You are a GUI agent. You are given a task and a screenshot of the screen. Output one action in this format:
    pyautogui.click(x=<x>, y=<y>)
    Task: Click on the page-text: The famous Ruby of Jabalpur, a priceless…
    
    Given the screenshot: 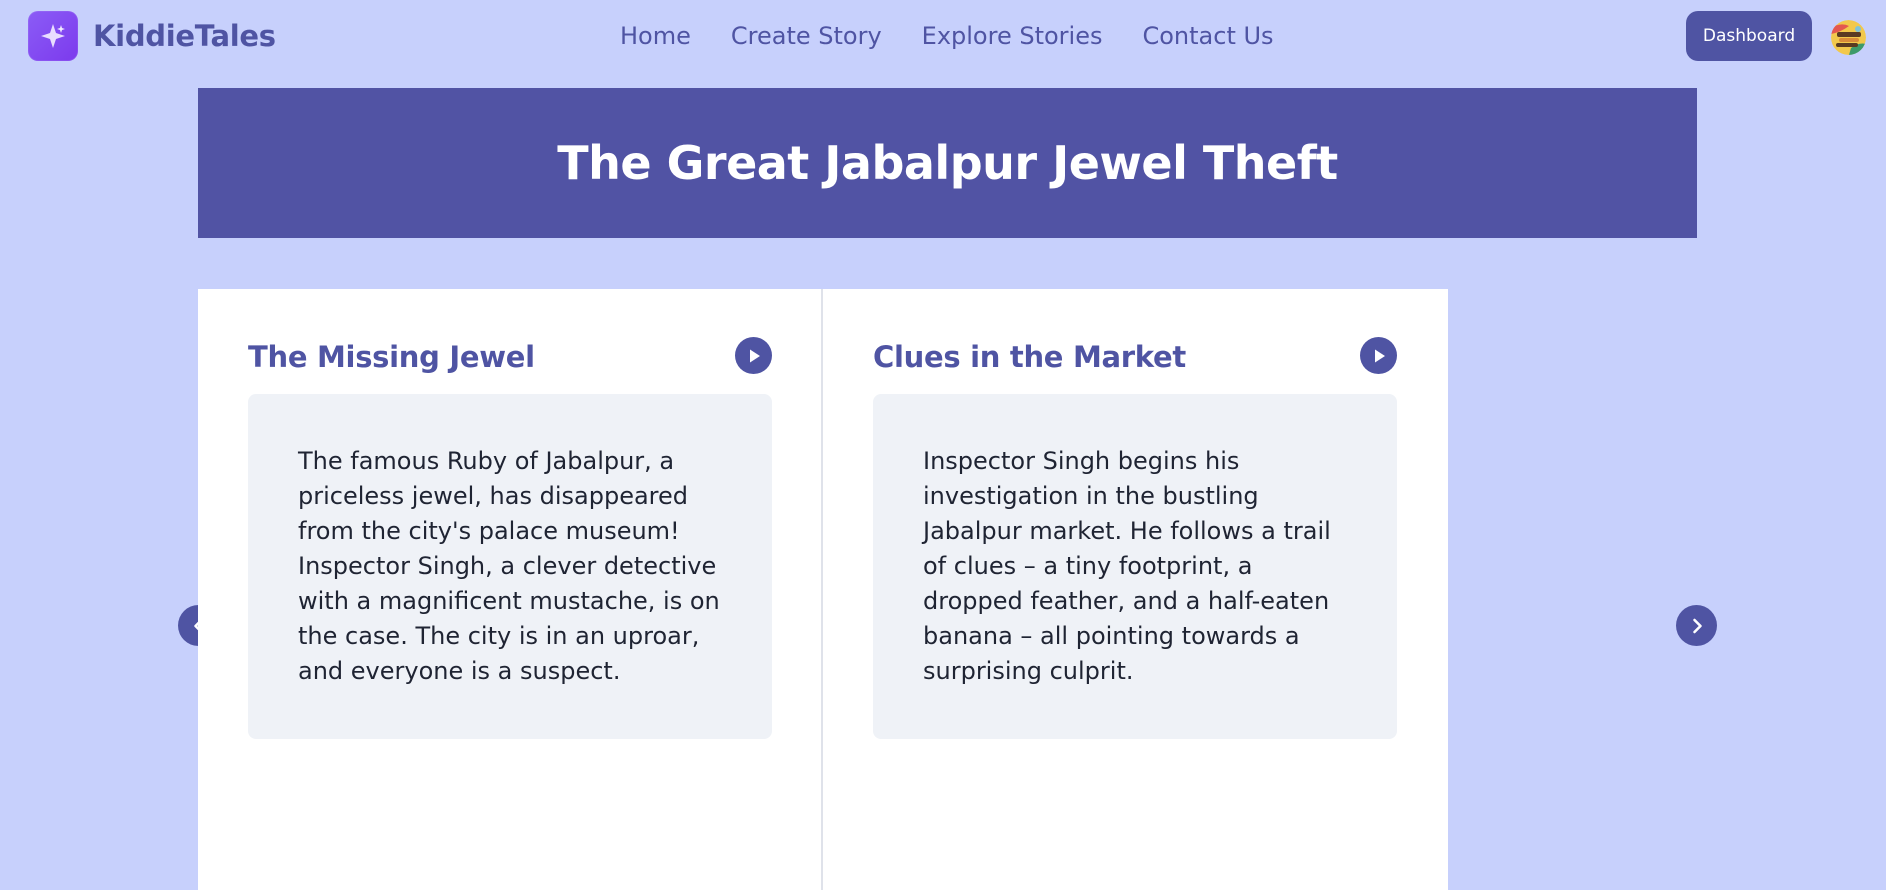 What is the action you would take?
    pyautogui.click(x=509, y=566)
    